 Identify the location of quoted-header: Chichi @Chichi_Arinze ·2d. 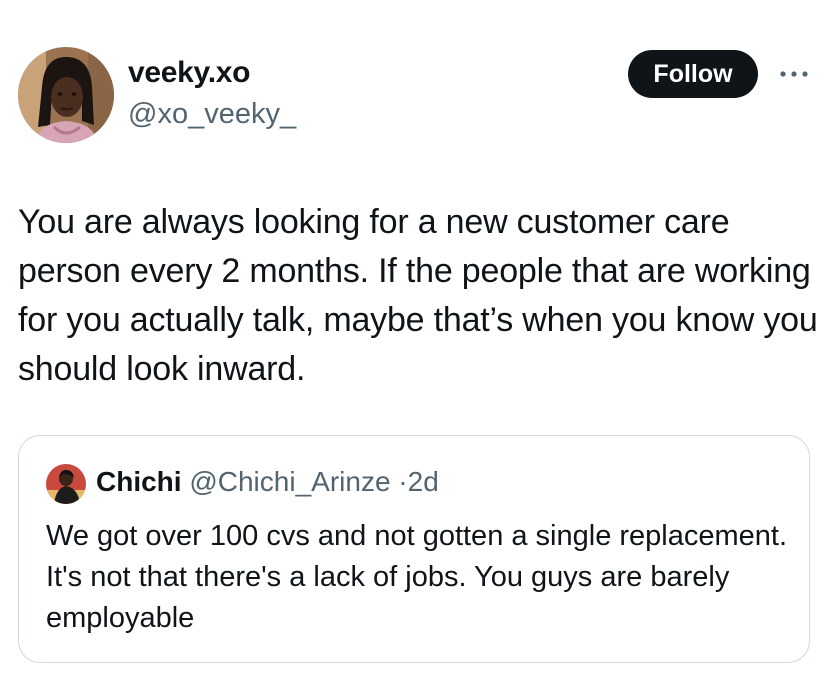
(267, 482).